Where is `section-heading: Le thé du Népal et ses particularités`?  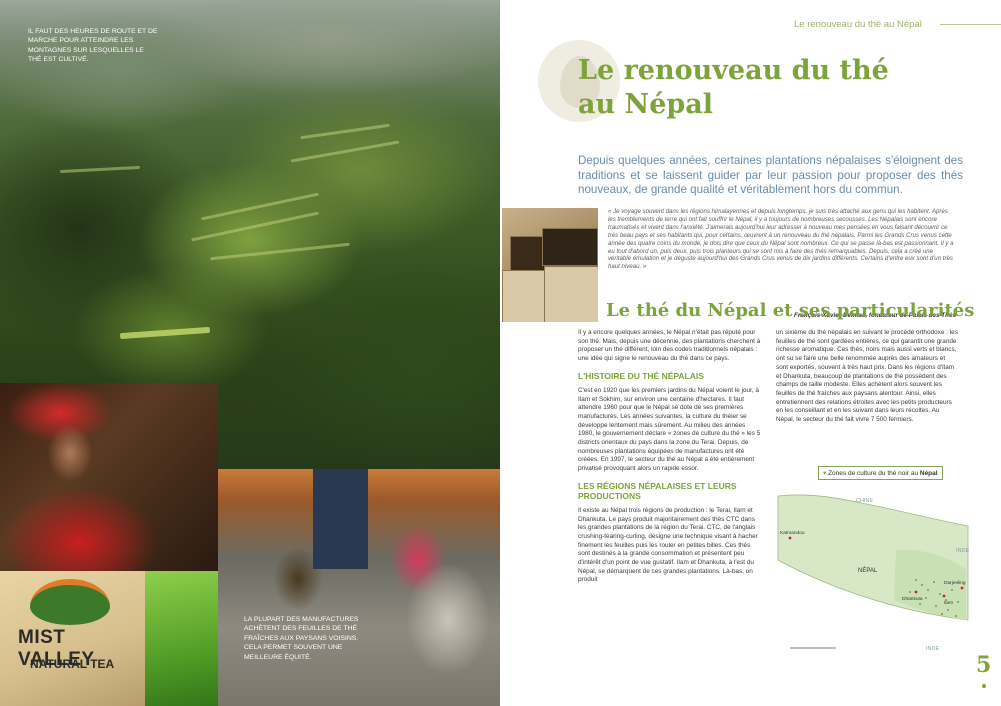 section-heading: Le thé du Népal et ses particularités is located at coordinates (790, 310).